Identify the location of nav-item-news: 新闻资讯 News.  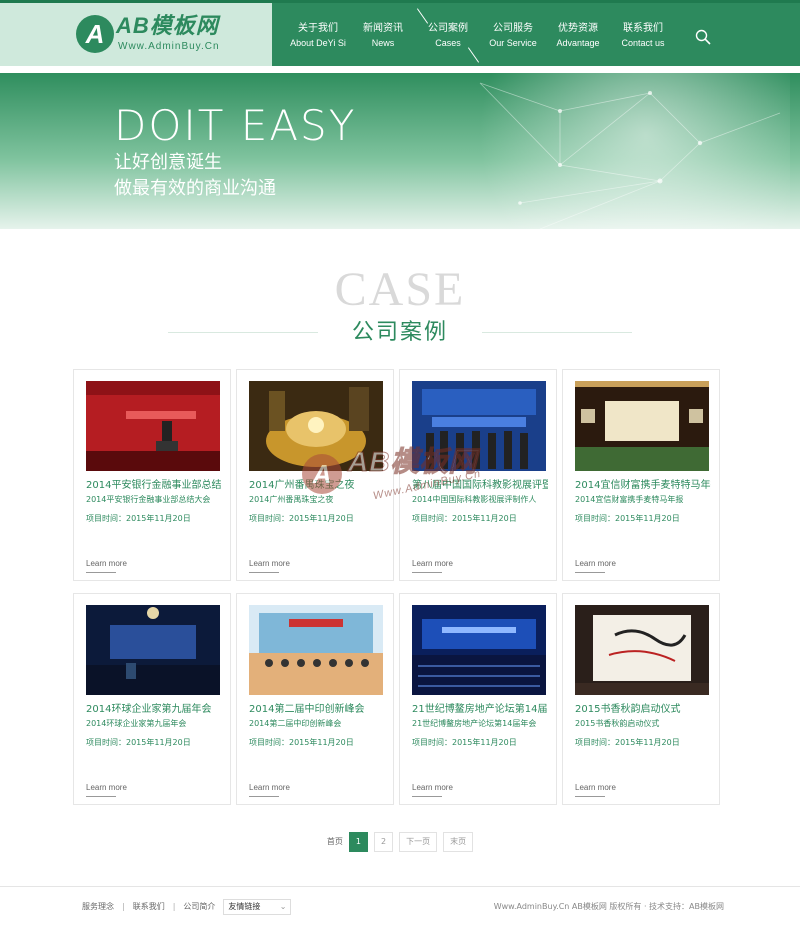
(383, 34).